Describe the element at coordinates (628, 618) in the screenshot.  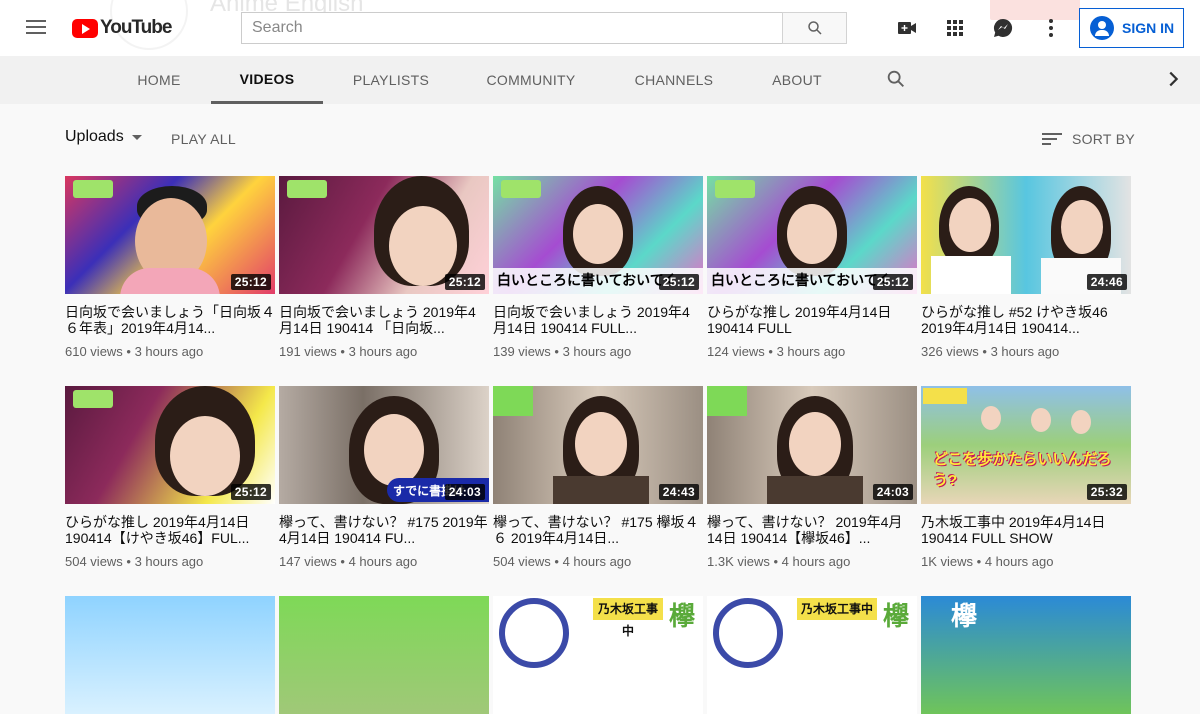
I see `thumb-caption: 乃木坂工事中` at that location.